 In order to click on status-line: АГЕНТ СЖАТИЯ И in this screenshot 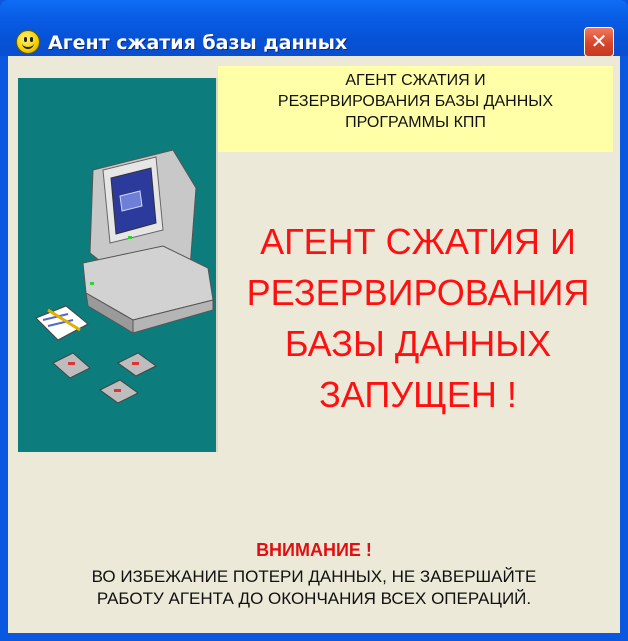, I will do `click(418, 241)`.